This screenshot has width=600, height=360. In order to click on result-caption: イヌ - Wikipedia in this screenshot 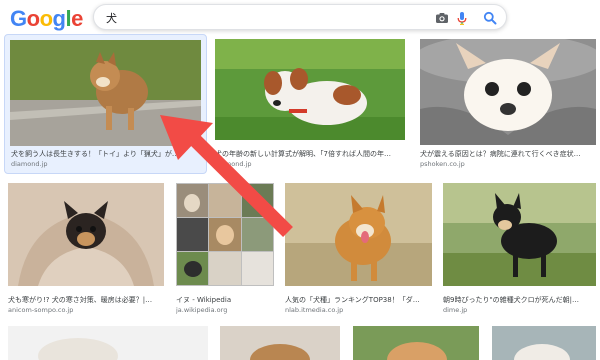, I will do `click(225, 300)`.